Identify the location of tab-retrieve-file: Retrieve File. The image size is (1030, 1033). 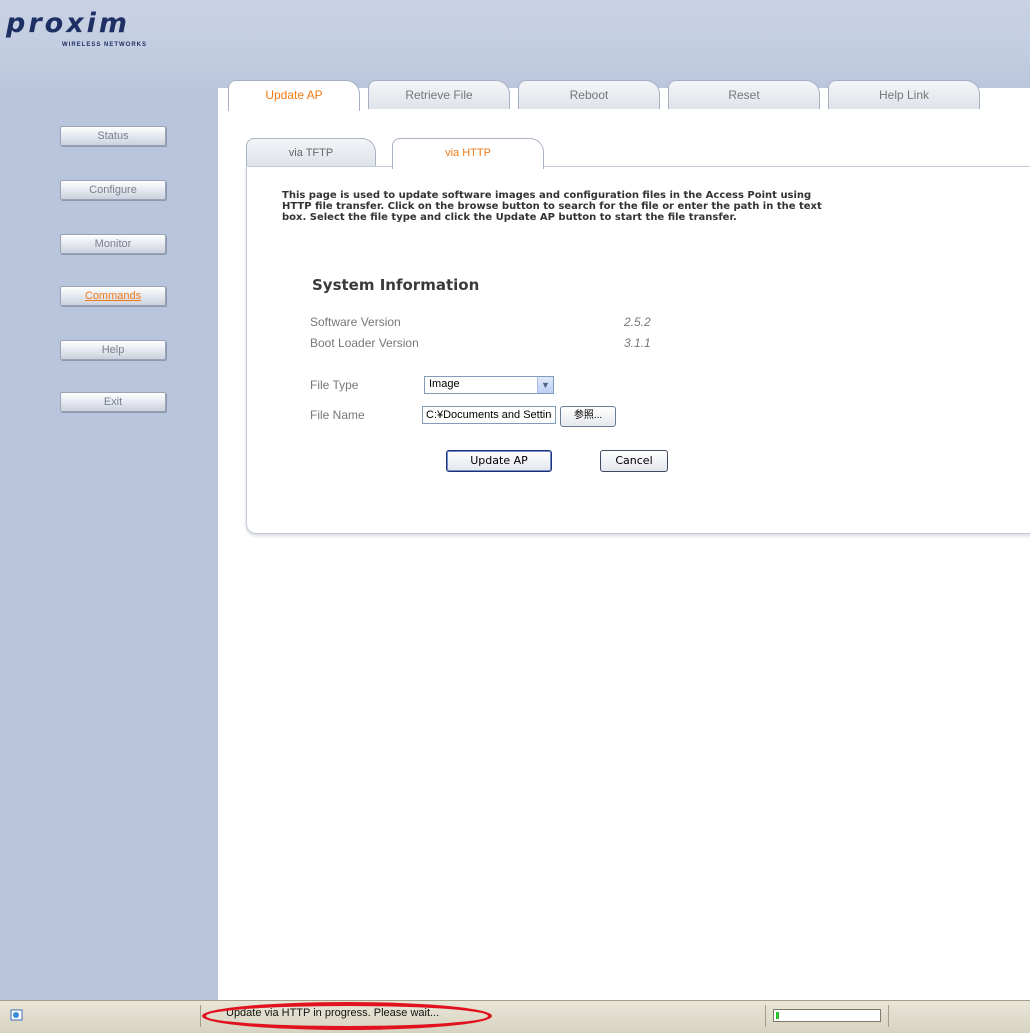
(439, 94).